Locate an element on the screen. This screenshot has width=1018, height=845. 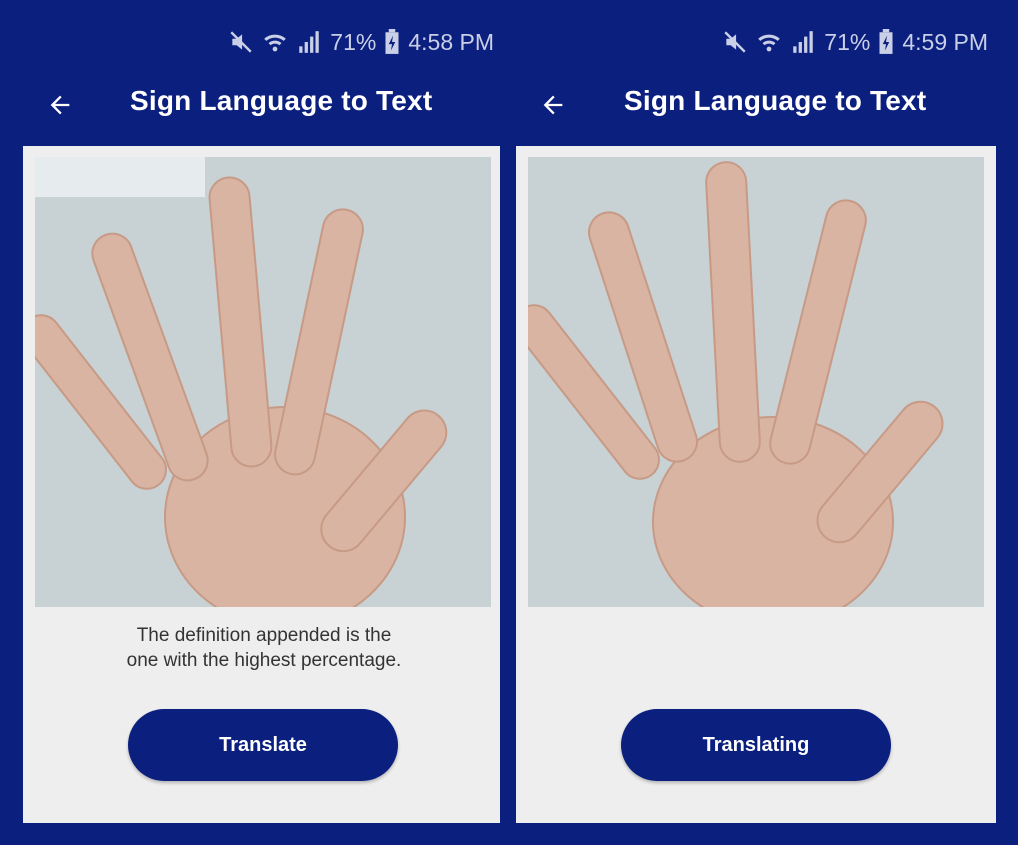
clock: 4:59 PM is located at coordinates (945, 41).